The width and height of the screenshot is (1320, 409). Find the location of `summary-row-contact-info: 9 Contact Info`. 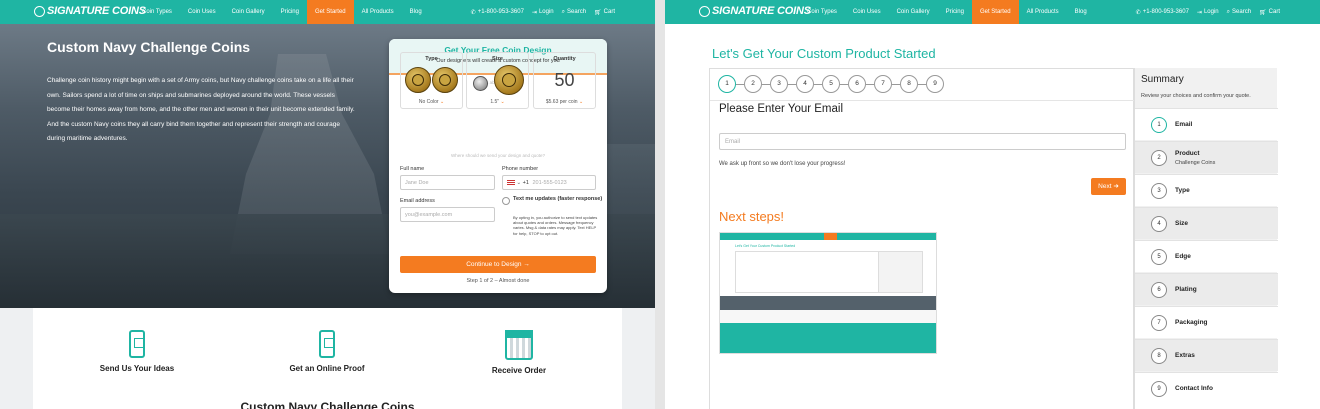

summary-row-contact-info: 9 Contact Info is located at coordinates (1206, 390).